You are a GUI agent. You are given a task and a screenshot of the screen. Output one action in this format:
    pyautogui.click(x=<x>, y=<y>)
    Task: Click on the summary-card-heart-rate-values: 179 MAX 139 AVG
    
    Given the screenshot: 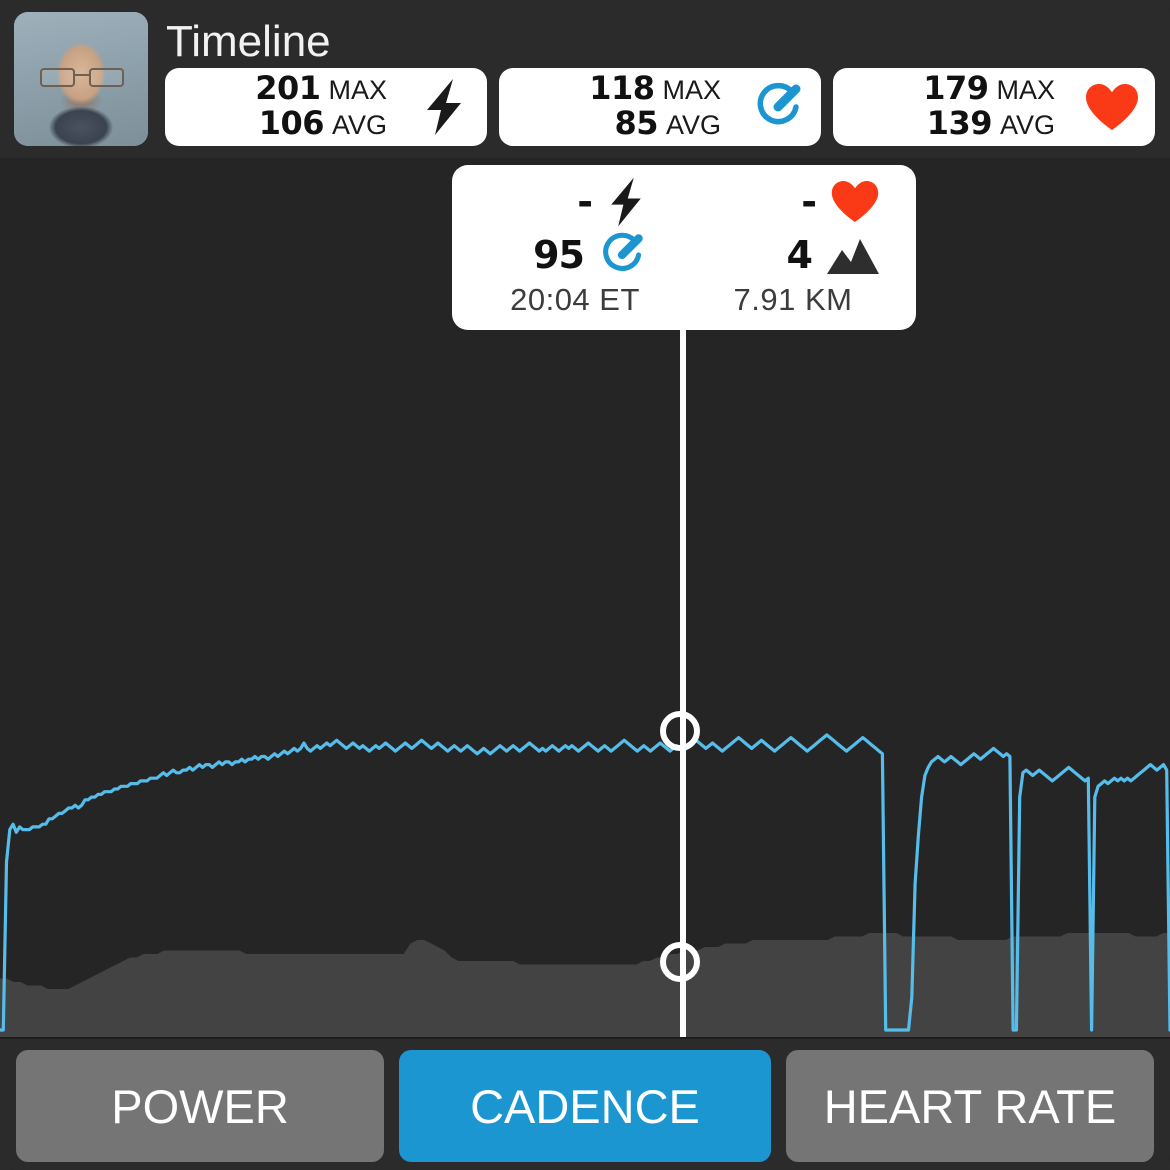 What is the action you would take?
    pyautogui.click(x=951, y=107)
    